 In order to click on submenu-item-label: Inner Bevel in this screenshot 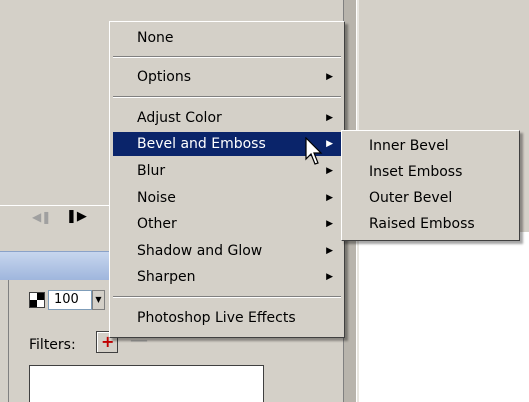, I will do `click(409, 146)`.